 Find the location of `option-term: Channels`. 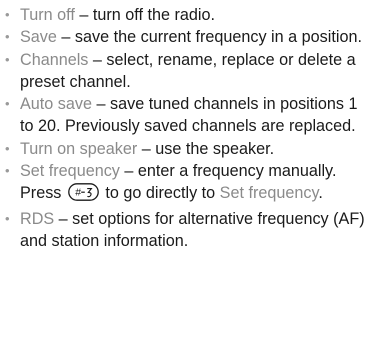

option-term: Channels is located at coordinates (54, 59).